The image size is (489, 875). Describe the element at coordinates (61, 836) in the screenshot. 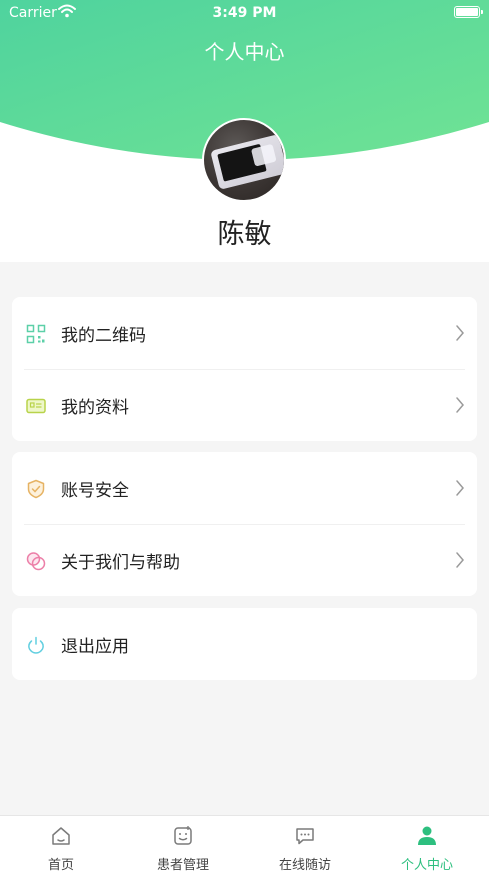

I see `home-icon` at that location.